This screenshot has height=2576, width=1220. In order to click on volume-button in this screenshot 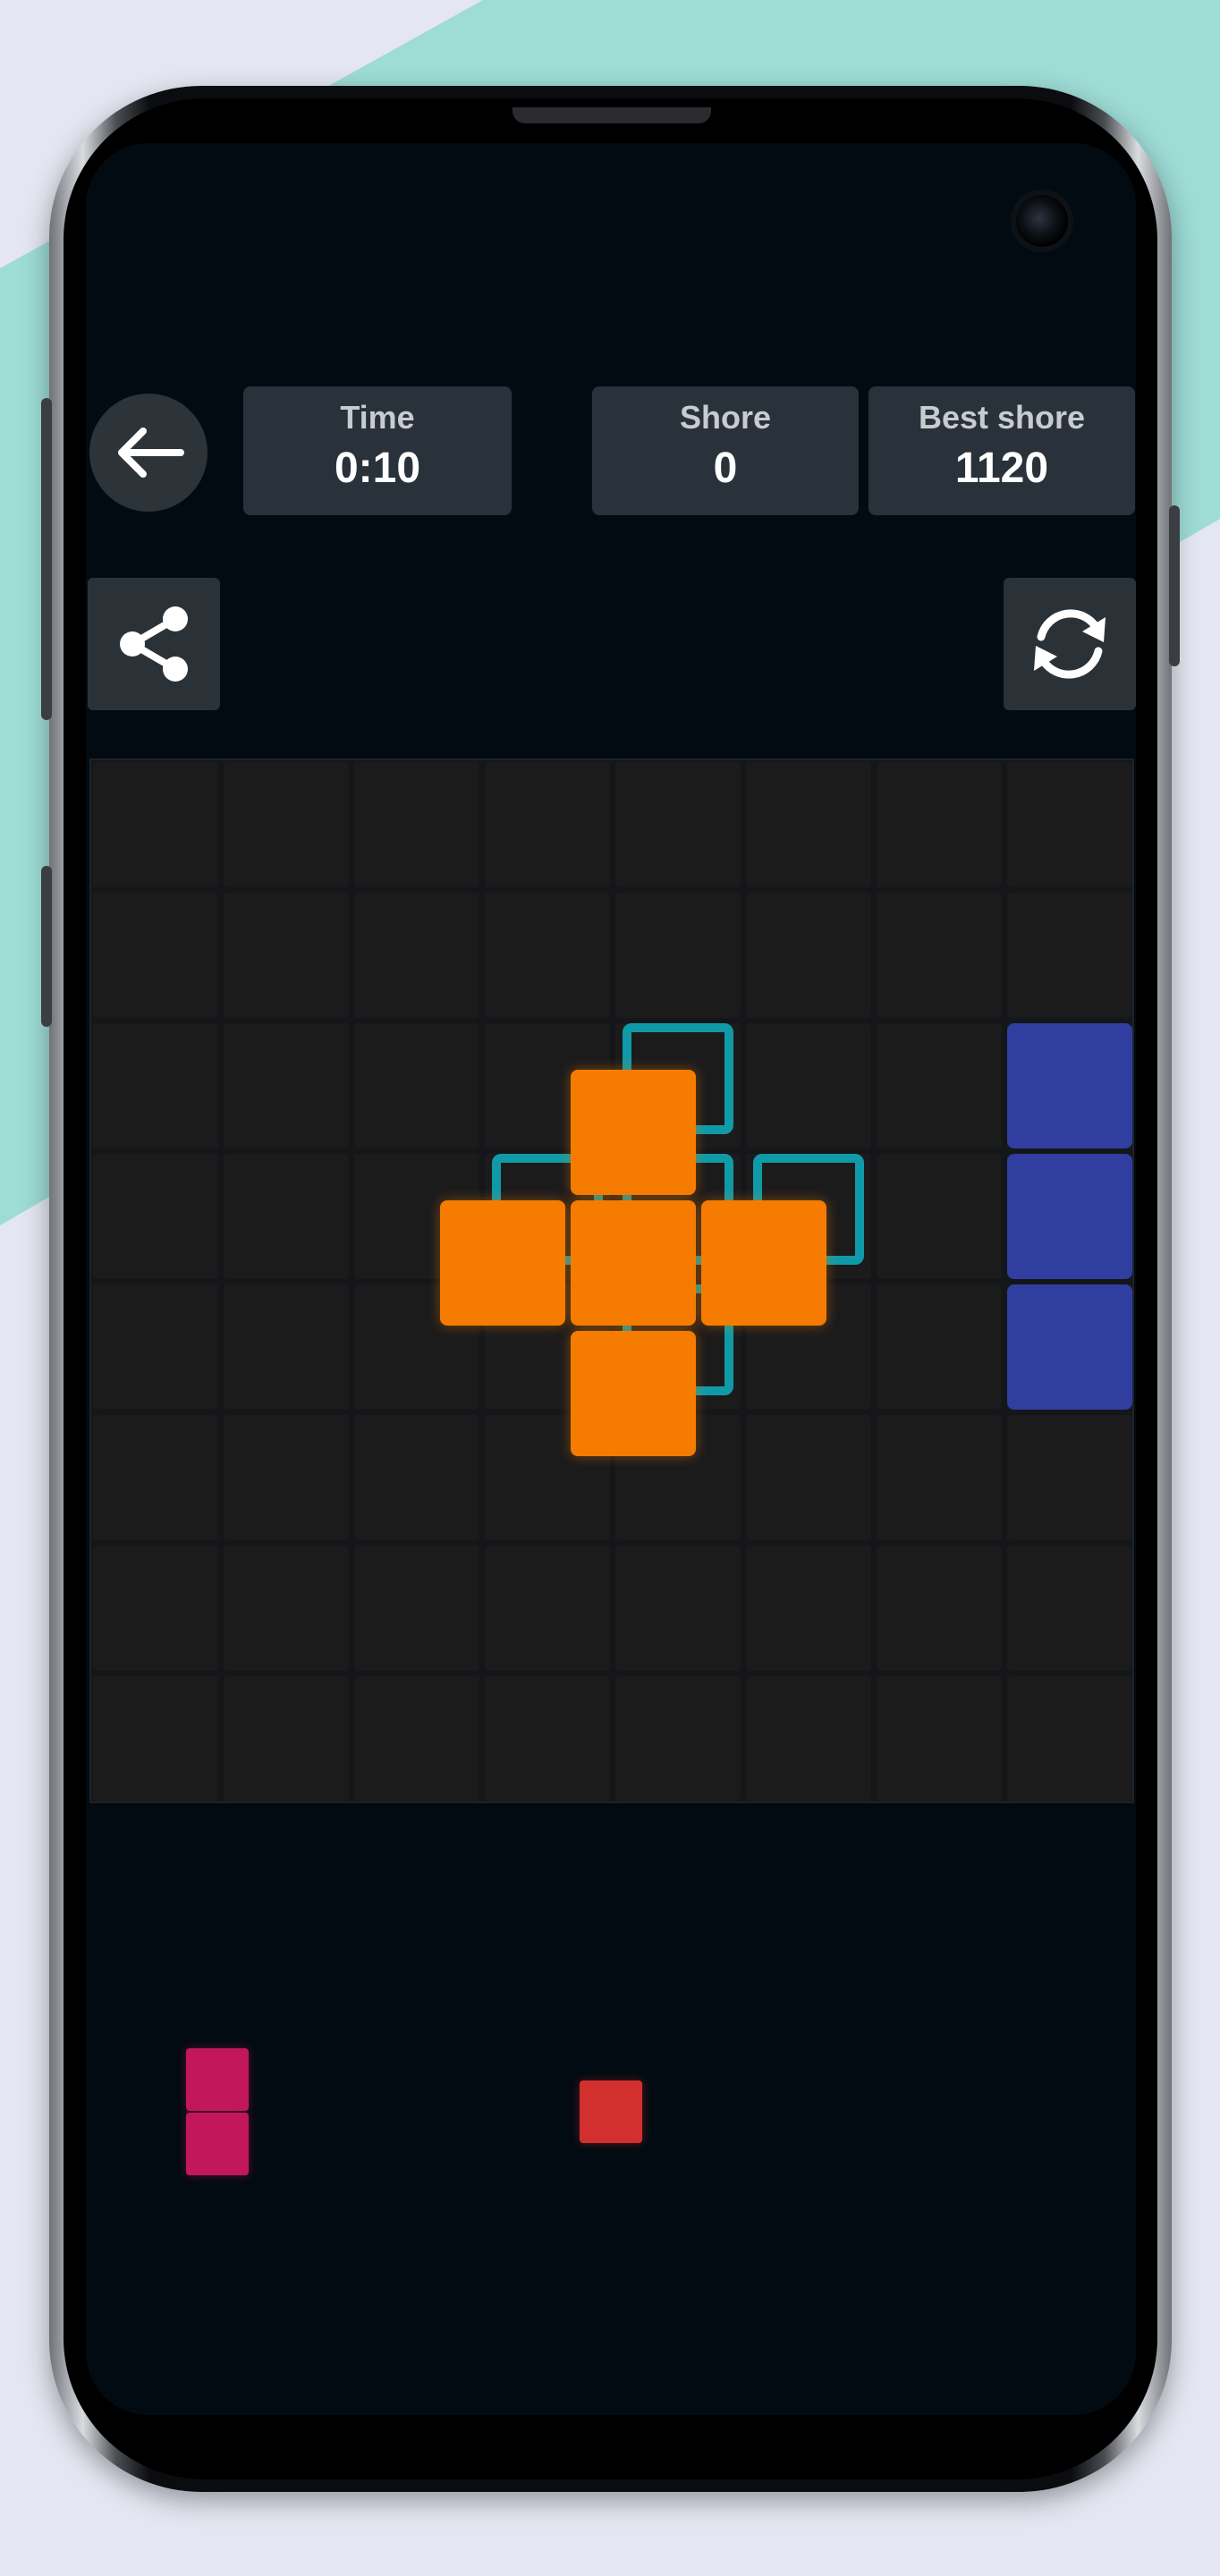, I will do `click(47, 559)`.